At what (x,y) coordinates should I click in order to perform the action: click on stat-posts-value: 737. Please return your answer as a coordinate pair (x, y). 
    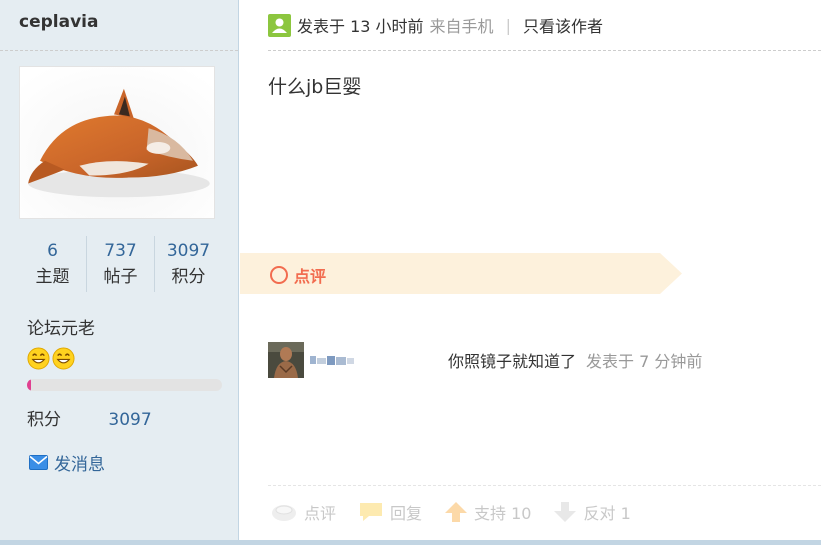
    Looking at the image, I should click on (120, 251).